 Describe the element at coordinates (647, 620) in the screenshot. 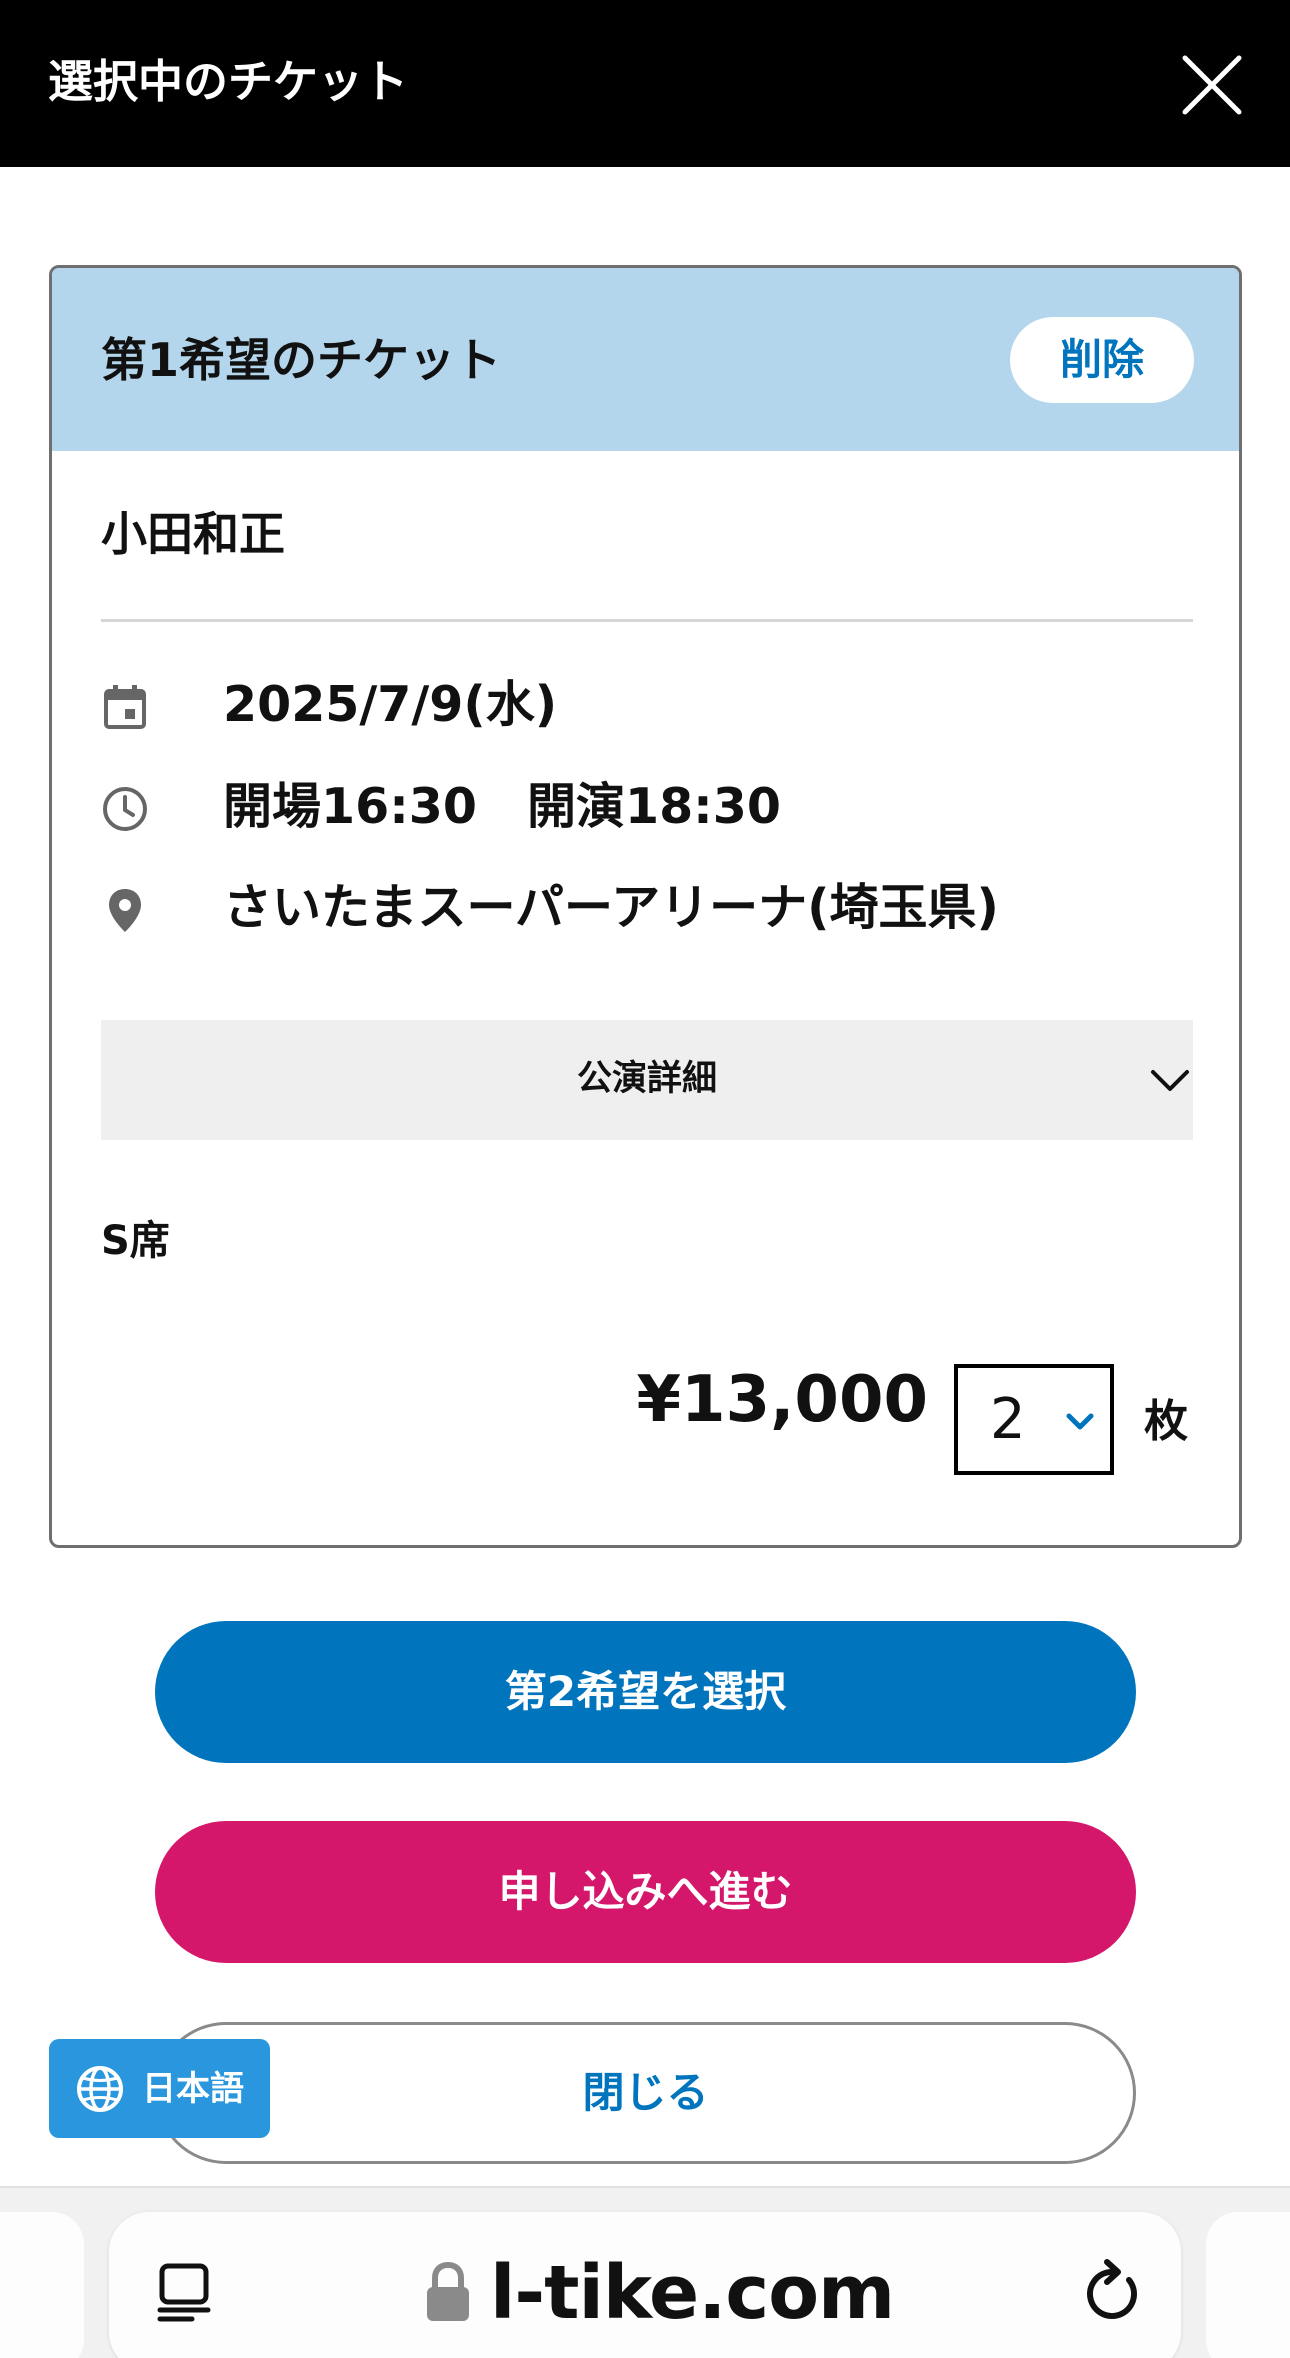

I see `divider` at that location.